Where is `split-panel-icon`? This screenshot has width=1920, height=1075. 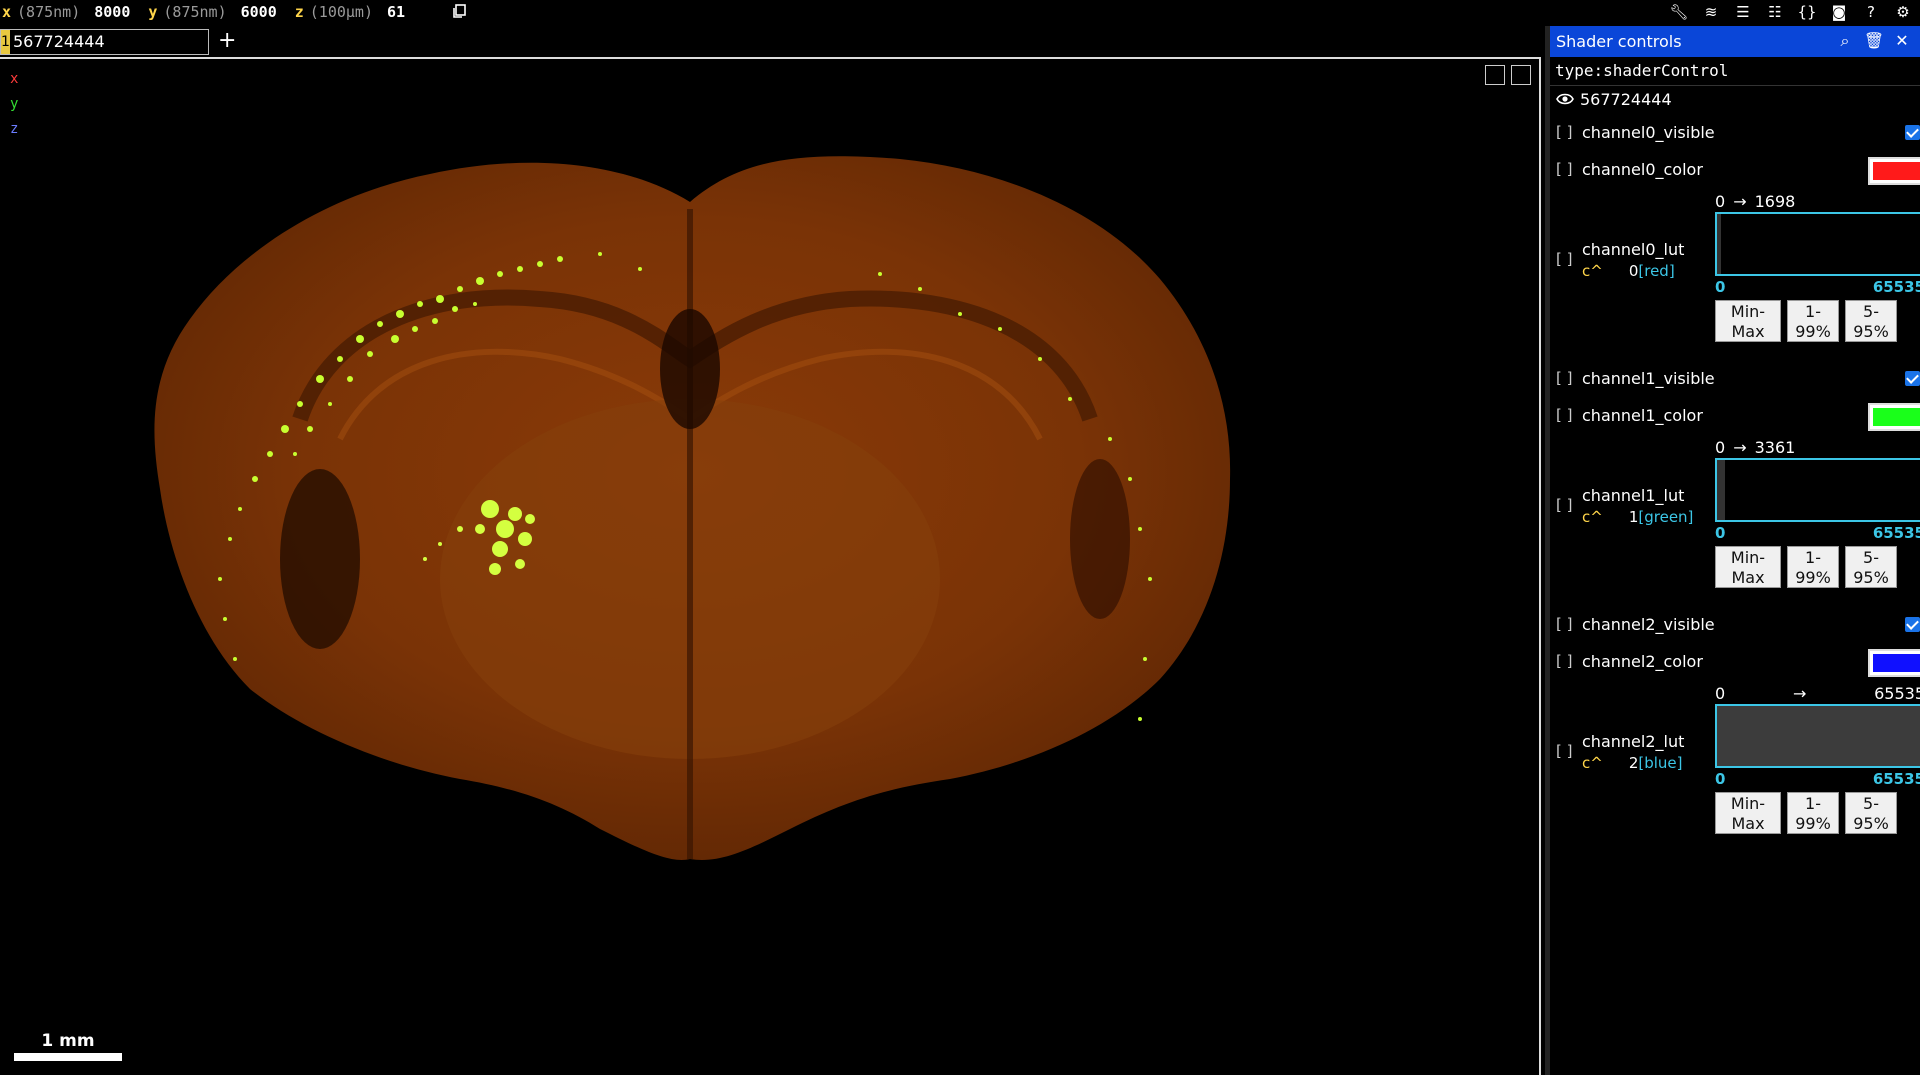 split-panel-icon is located at coordinates (1521, 75).